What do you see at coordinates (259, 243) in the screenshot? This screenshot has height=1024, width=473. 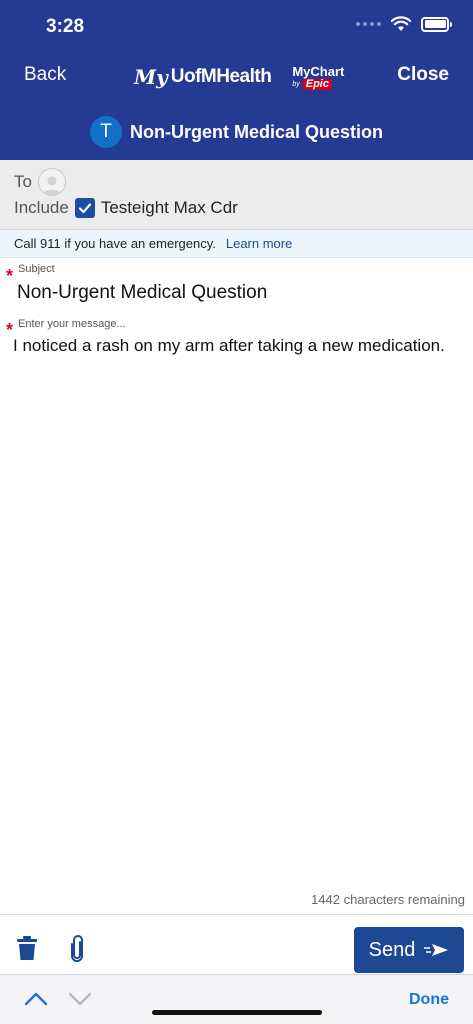 I see `learn-more-link: Learn more` at bounding box center [259, 243].